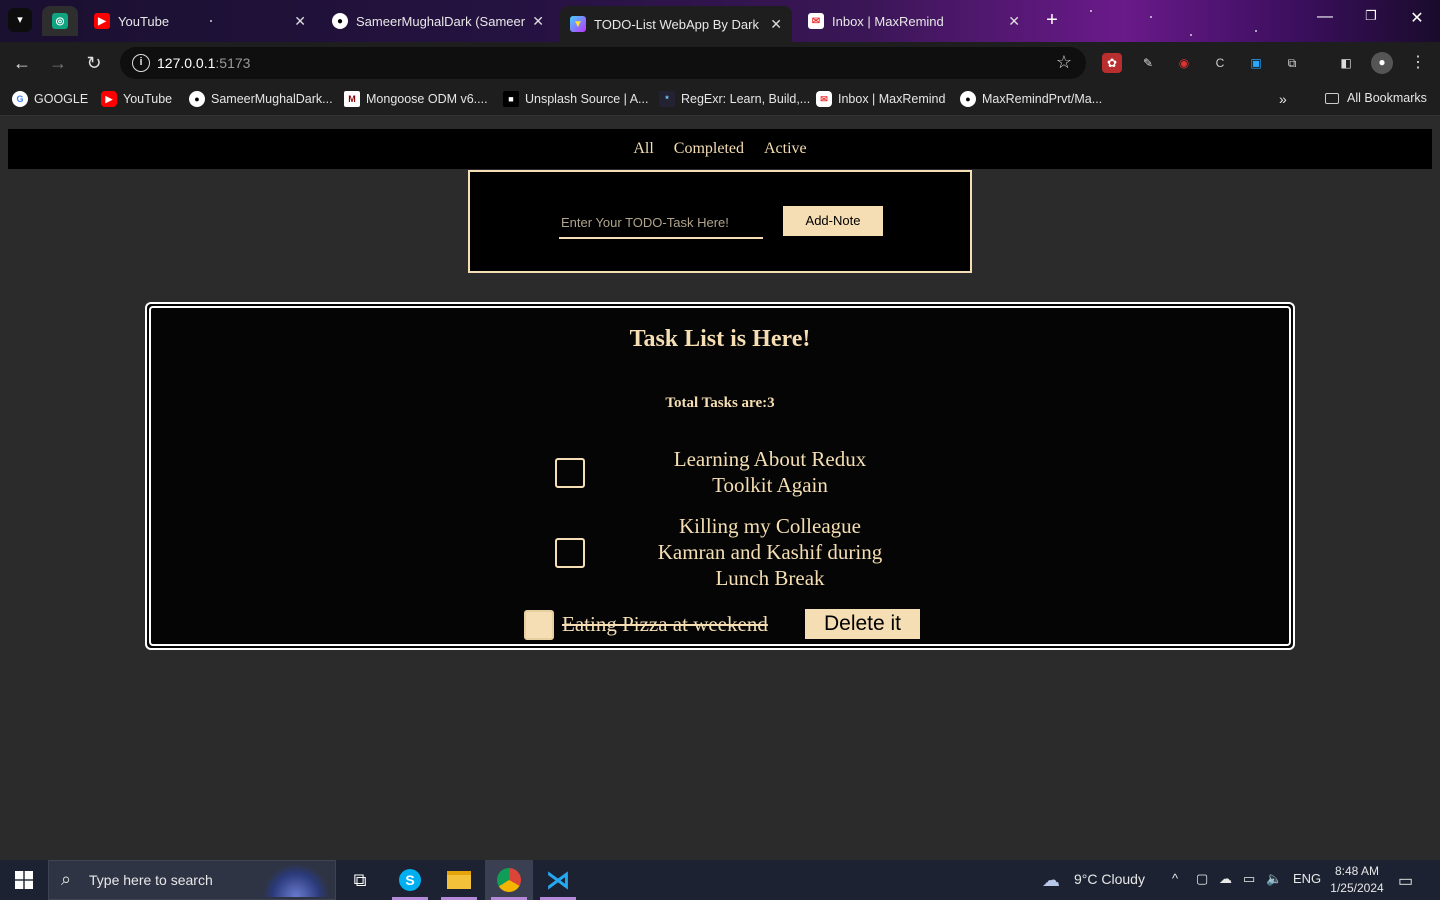 The height and width of the screenshot is (900, 1440). What do you see at coordinates (785, 149) in the screenshot?
I see `filter-active-link: Active` at bounding box center [785, 149].